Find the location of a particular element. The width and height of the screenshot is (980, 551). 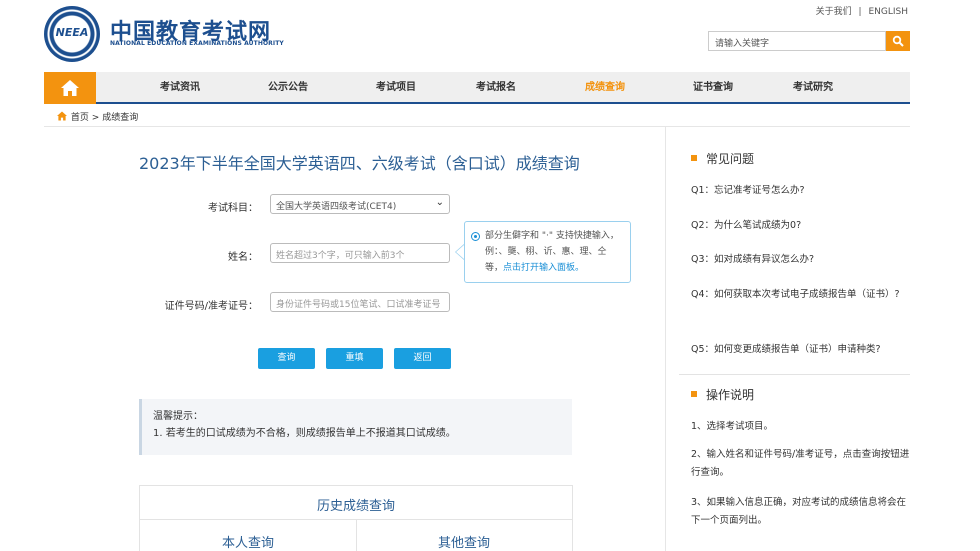

main-nav: 考试资讯 公示公告 考试项目 考试报名 成绩查询 证书查询 考试研究 is located at coordinates (477, 88).